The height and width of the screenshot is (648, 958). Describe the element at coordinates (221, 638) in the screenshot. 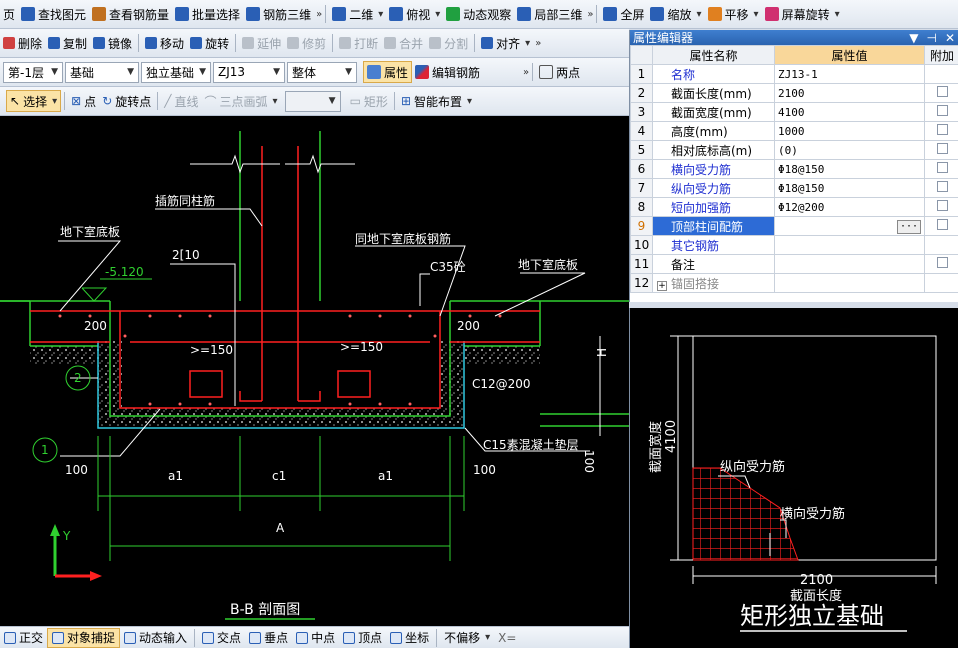

I see `status-toggle-3: 交点` at that location.